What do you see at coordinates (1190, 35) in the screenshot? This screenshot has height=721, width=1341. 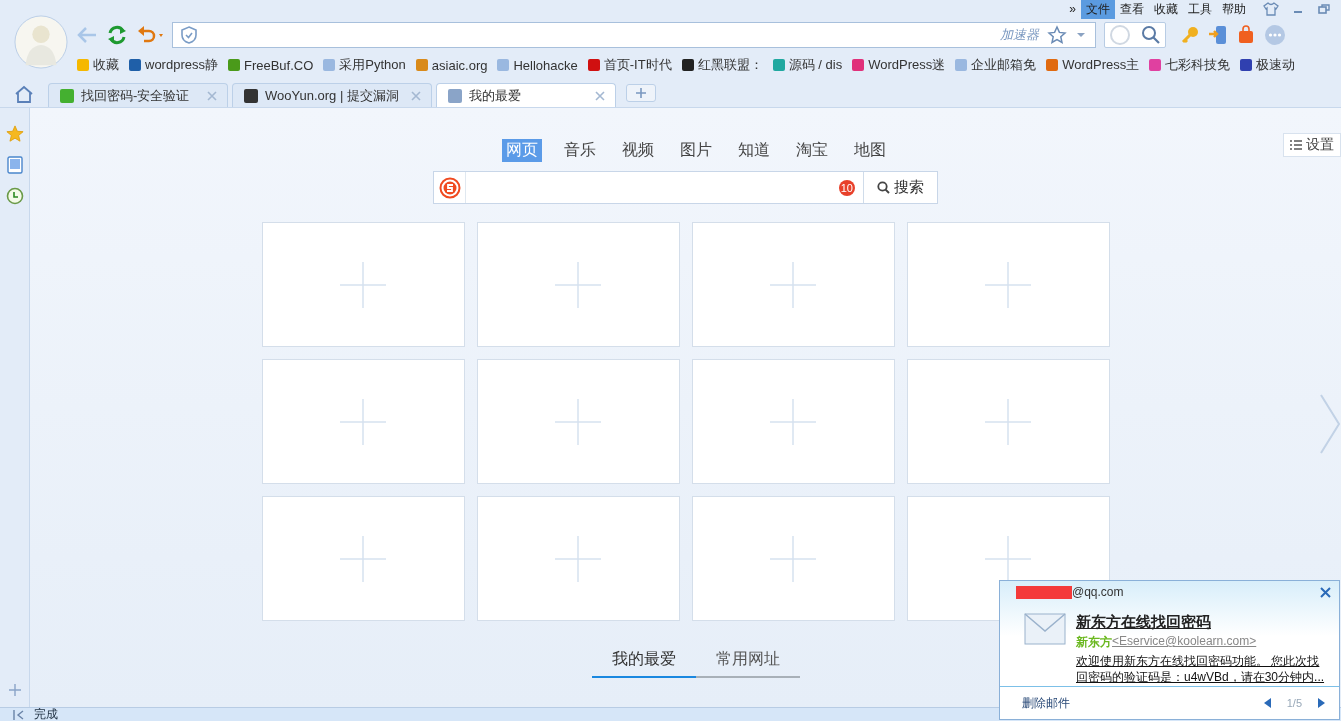 I see `key-icon` at bounding box center [1190, 35].